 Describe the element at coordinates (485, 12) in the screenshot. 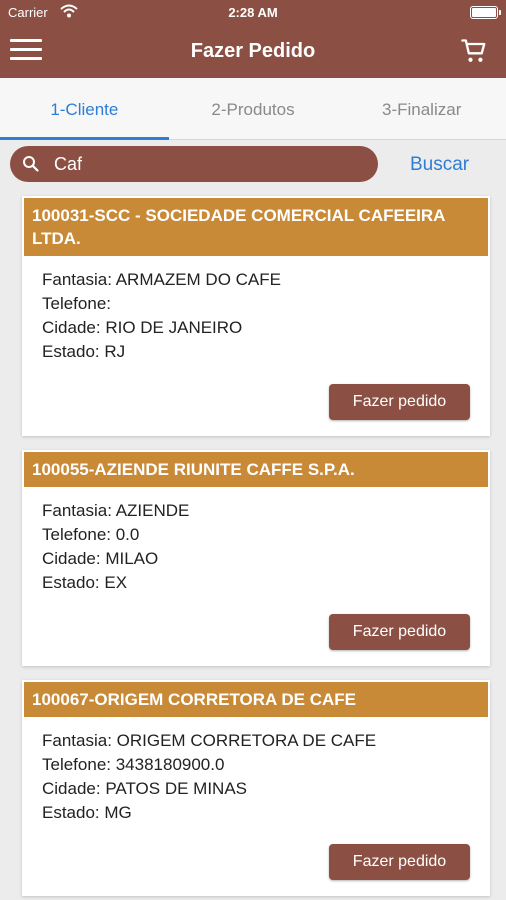

I see `battery-icon` at that location.